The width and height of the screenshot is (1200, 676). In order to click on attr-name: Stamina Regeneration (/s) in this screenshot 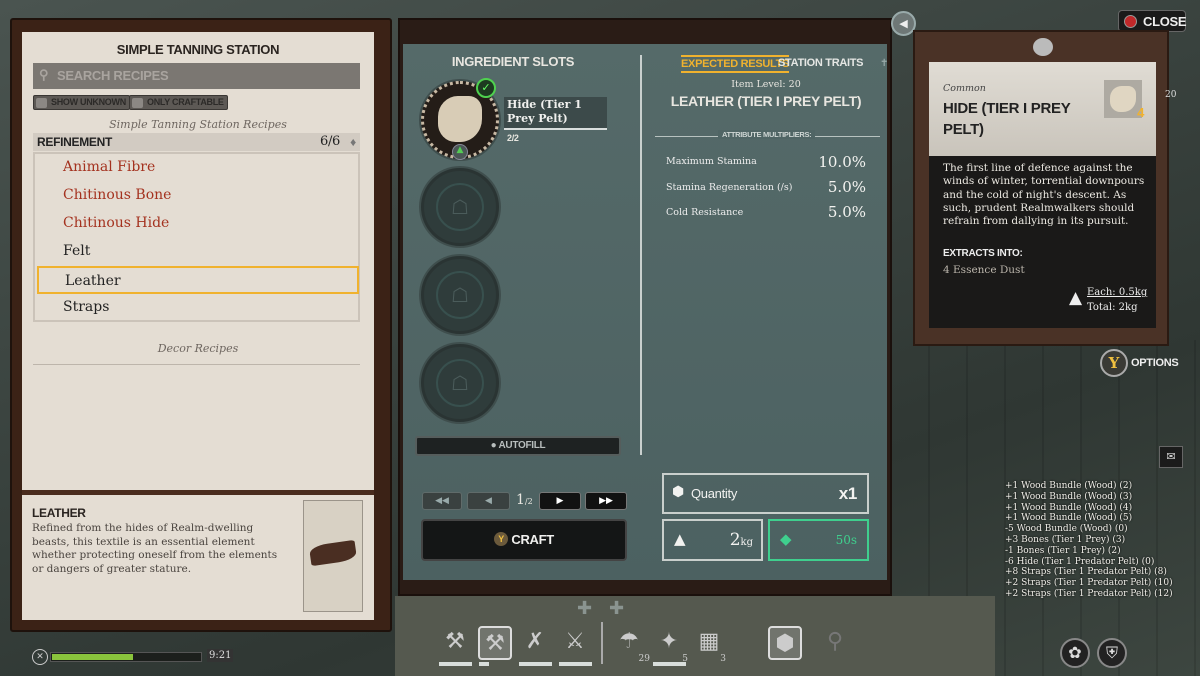, I will do `click(729, 187)`.